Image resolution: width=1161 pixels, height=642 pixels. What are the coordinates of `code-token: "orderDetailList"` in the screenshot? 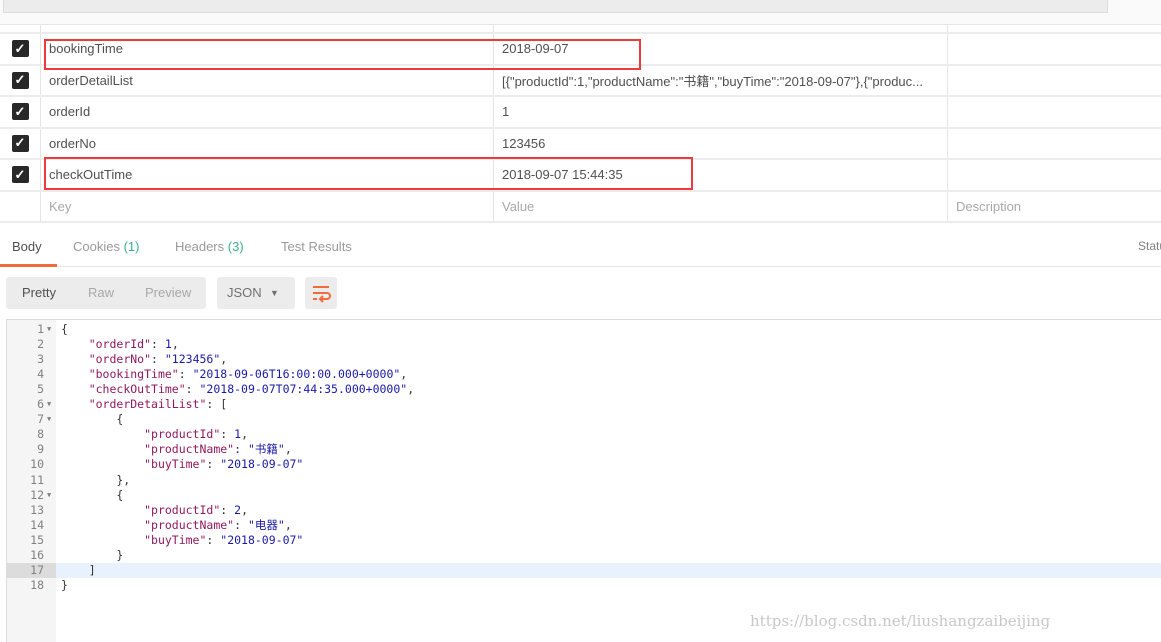 It's located at (147, 404).